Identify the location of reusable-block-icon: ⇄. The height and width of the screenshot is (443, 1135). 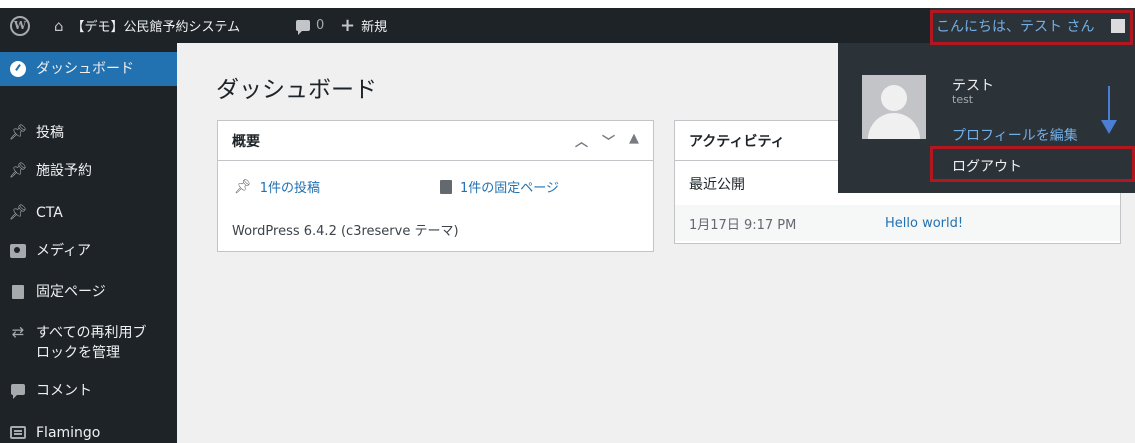
(18, 332).